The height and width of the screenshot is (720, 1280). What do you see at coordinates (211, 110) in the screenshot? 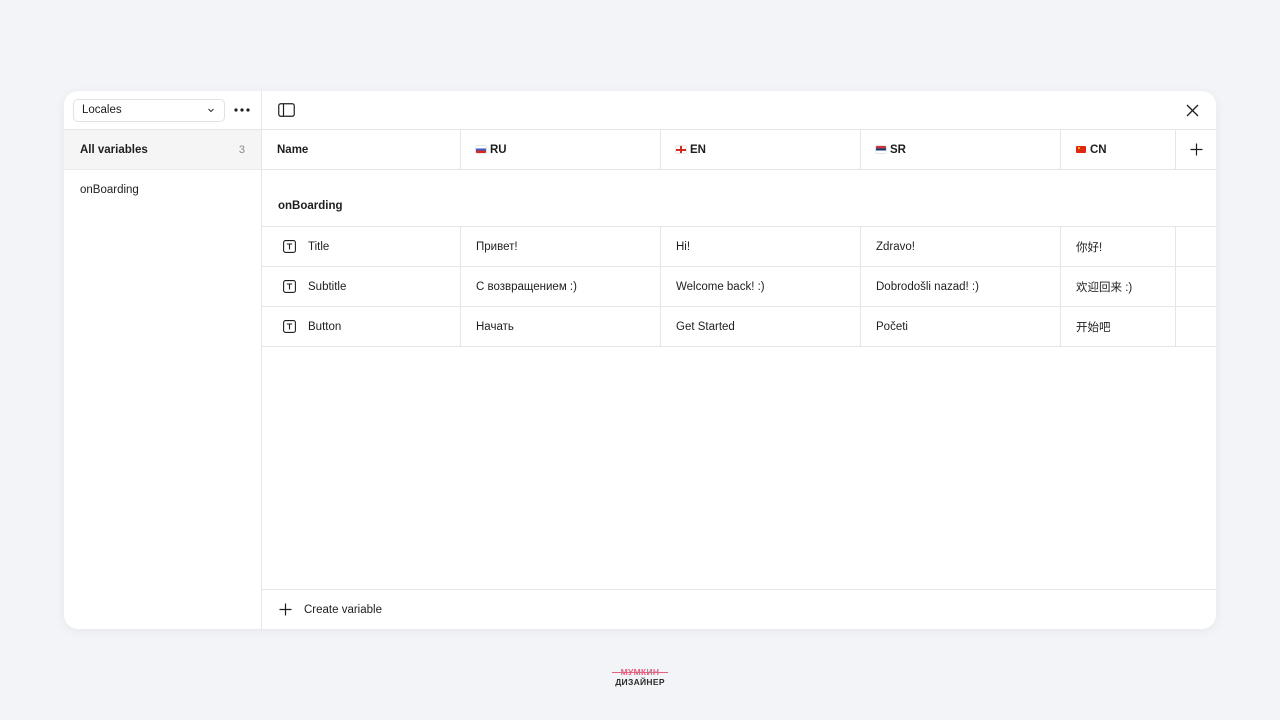
I see `chevron-down-icon` at bounding box center [211, 110].